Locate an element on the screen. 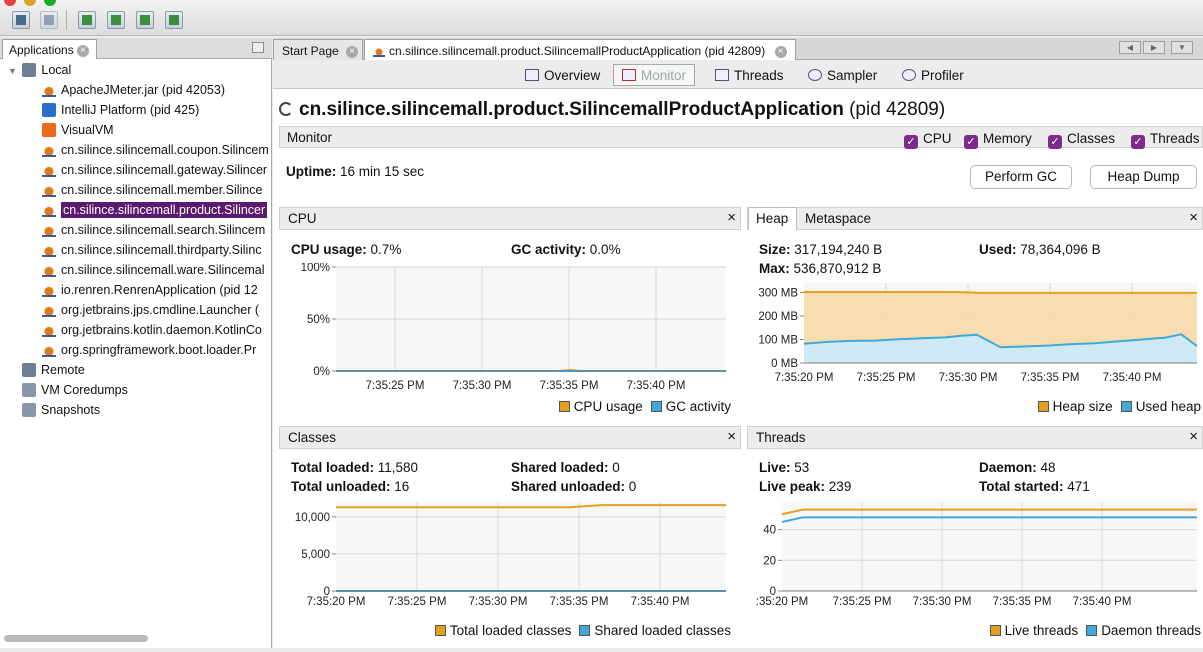 This screenshot has height=652, width=1203. scroll-left-icon: ◀ is located at coordinates (1130, 47).